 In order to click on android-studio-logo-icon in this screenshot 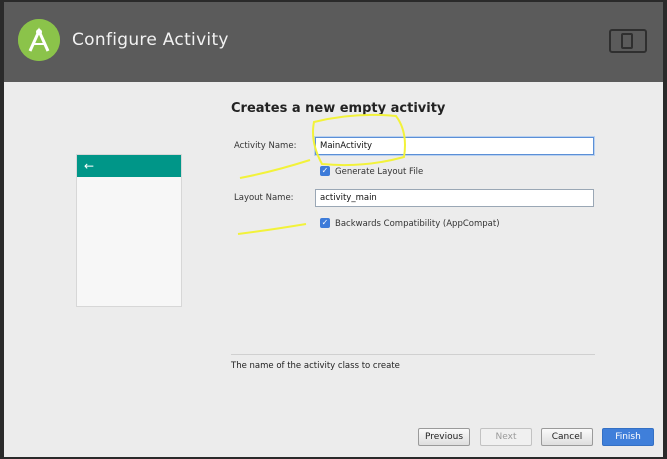, I will do `click(39, 40)`.